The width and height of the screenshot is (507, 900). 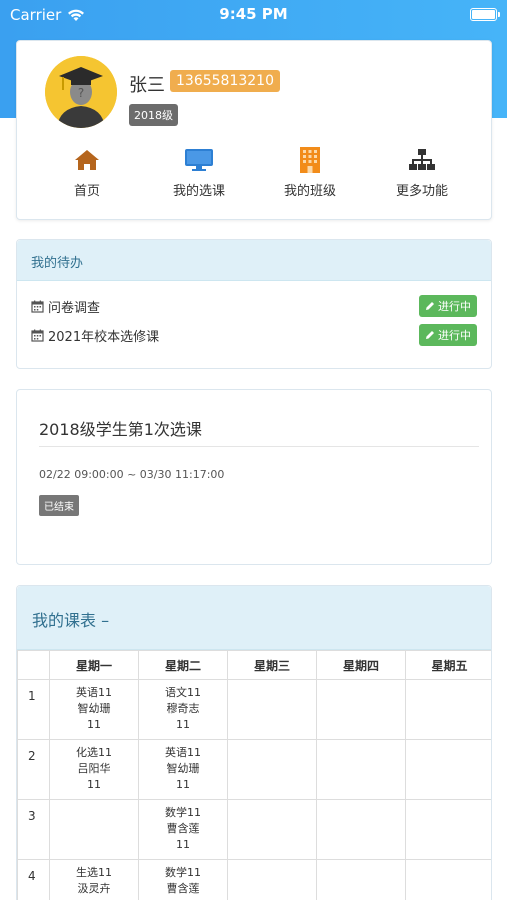 I want to click on column-header: 星期四, so click(x=361, y=665).